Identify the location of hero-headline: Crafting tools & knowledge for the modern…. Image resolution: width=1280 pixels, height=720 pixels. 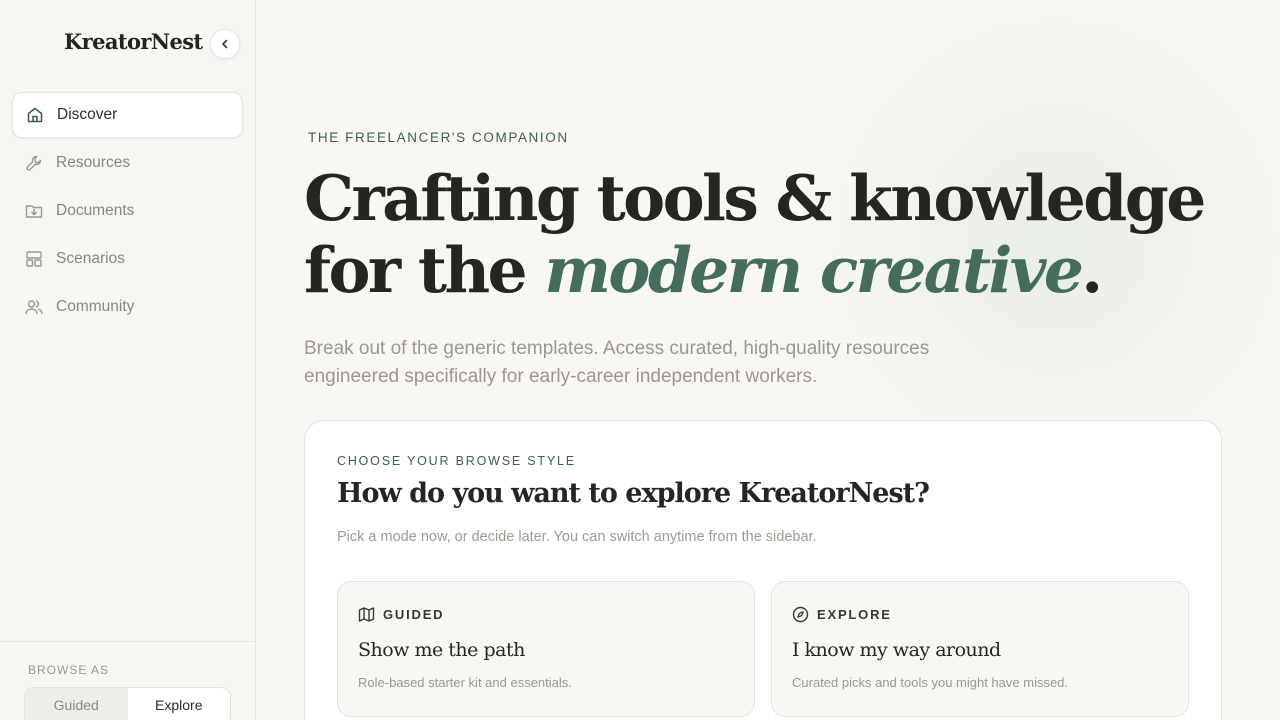
(755, 234).